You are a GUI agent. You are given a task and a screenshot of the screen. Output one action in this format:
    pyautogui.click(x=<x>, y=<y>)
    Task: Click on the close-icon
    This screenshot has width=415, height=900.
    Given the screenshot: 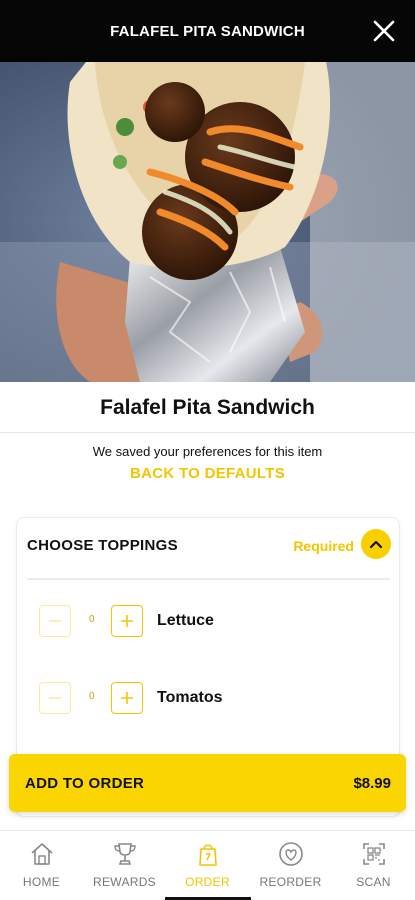 What is the action you would take?
    pyautogui.click(x=384, y=31)
    